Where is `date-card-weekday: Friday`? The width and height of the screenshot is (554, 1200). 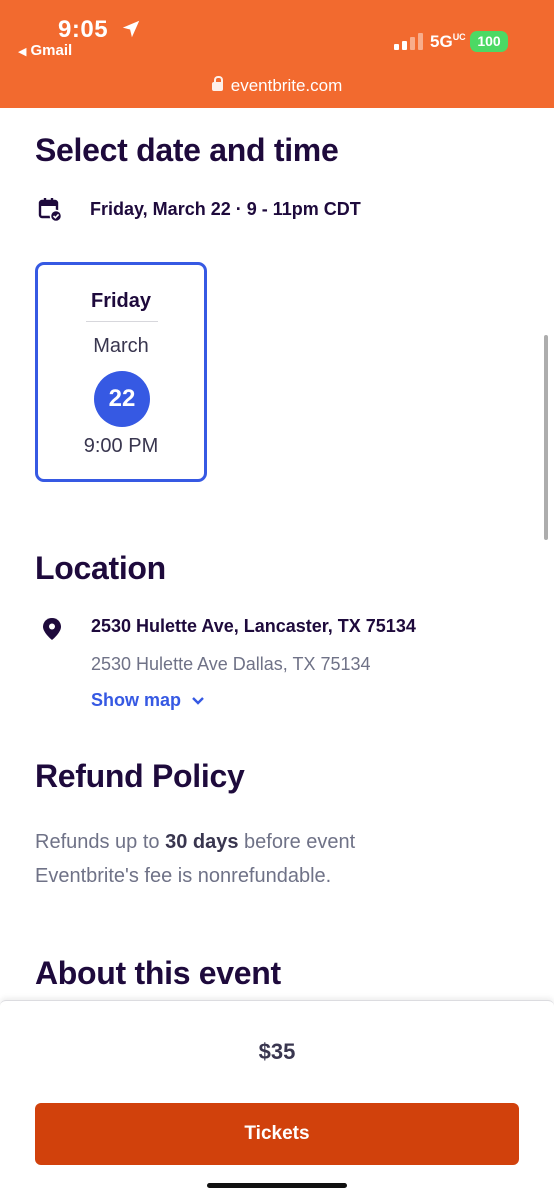
date-card-weekday: Friday is located at coordinates (121, 301).